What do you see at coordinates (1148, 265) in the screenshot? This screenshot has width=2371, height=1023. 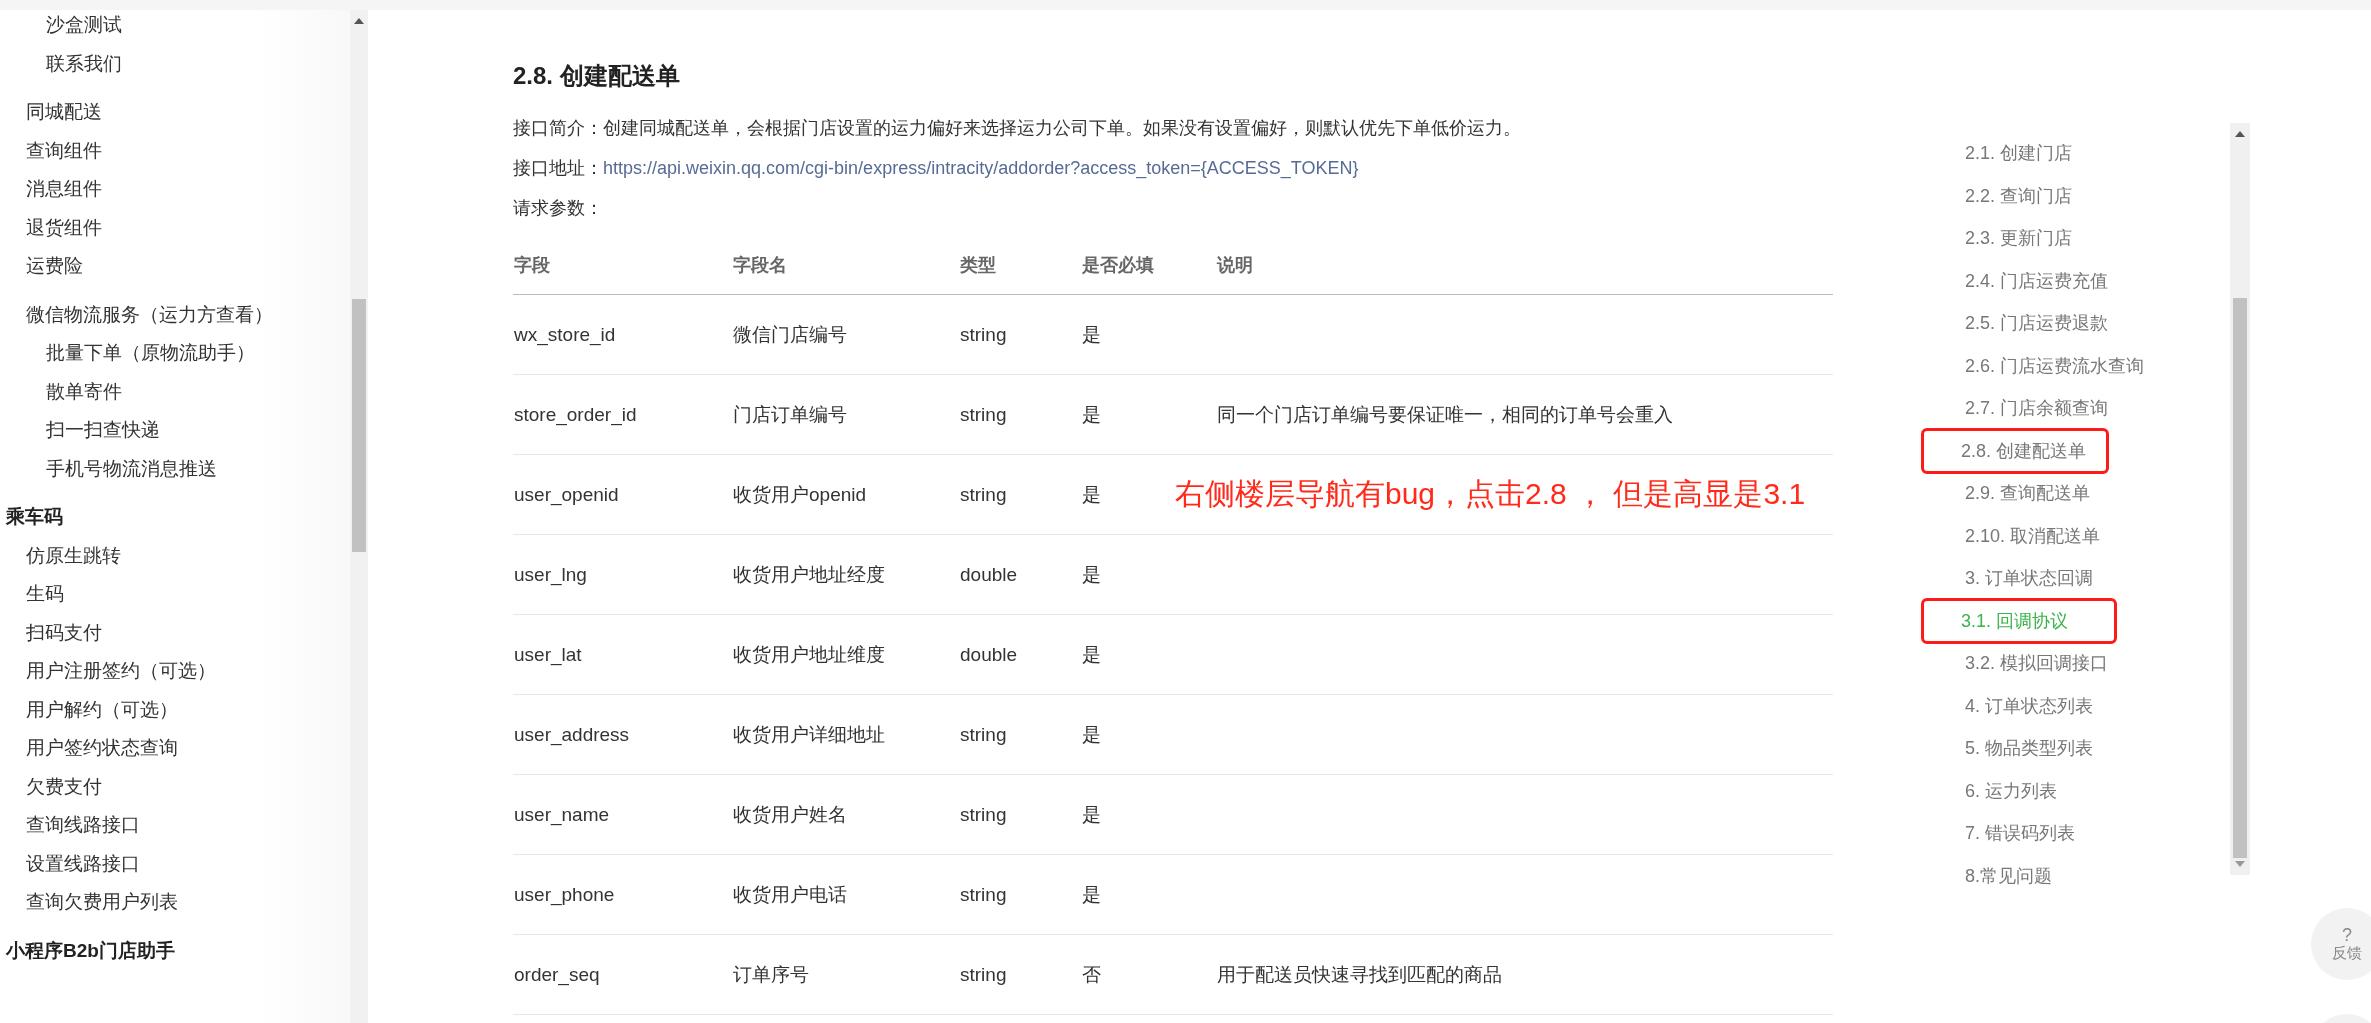 I see `column-header: 是否必填` at bounding box center [1148, 265].